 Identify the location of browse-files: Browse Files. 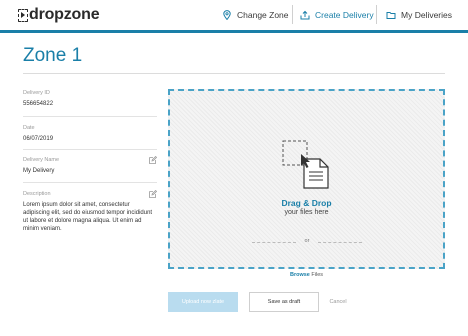
(306, 275).